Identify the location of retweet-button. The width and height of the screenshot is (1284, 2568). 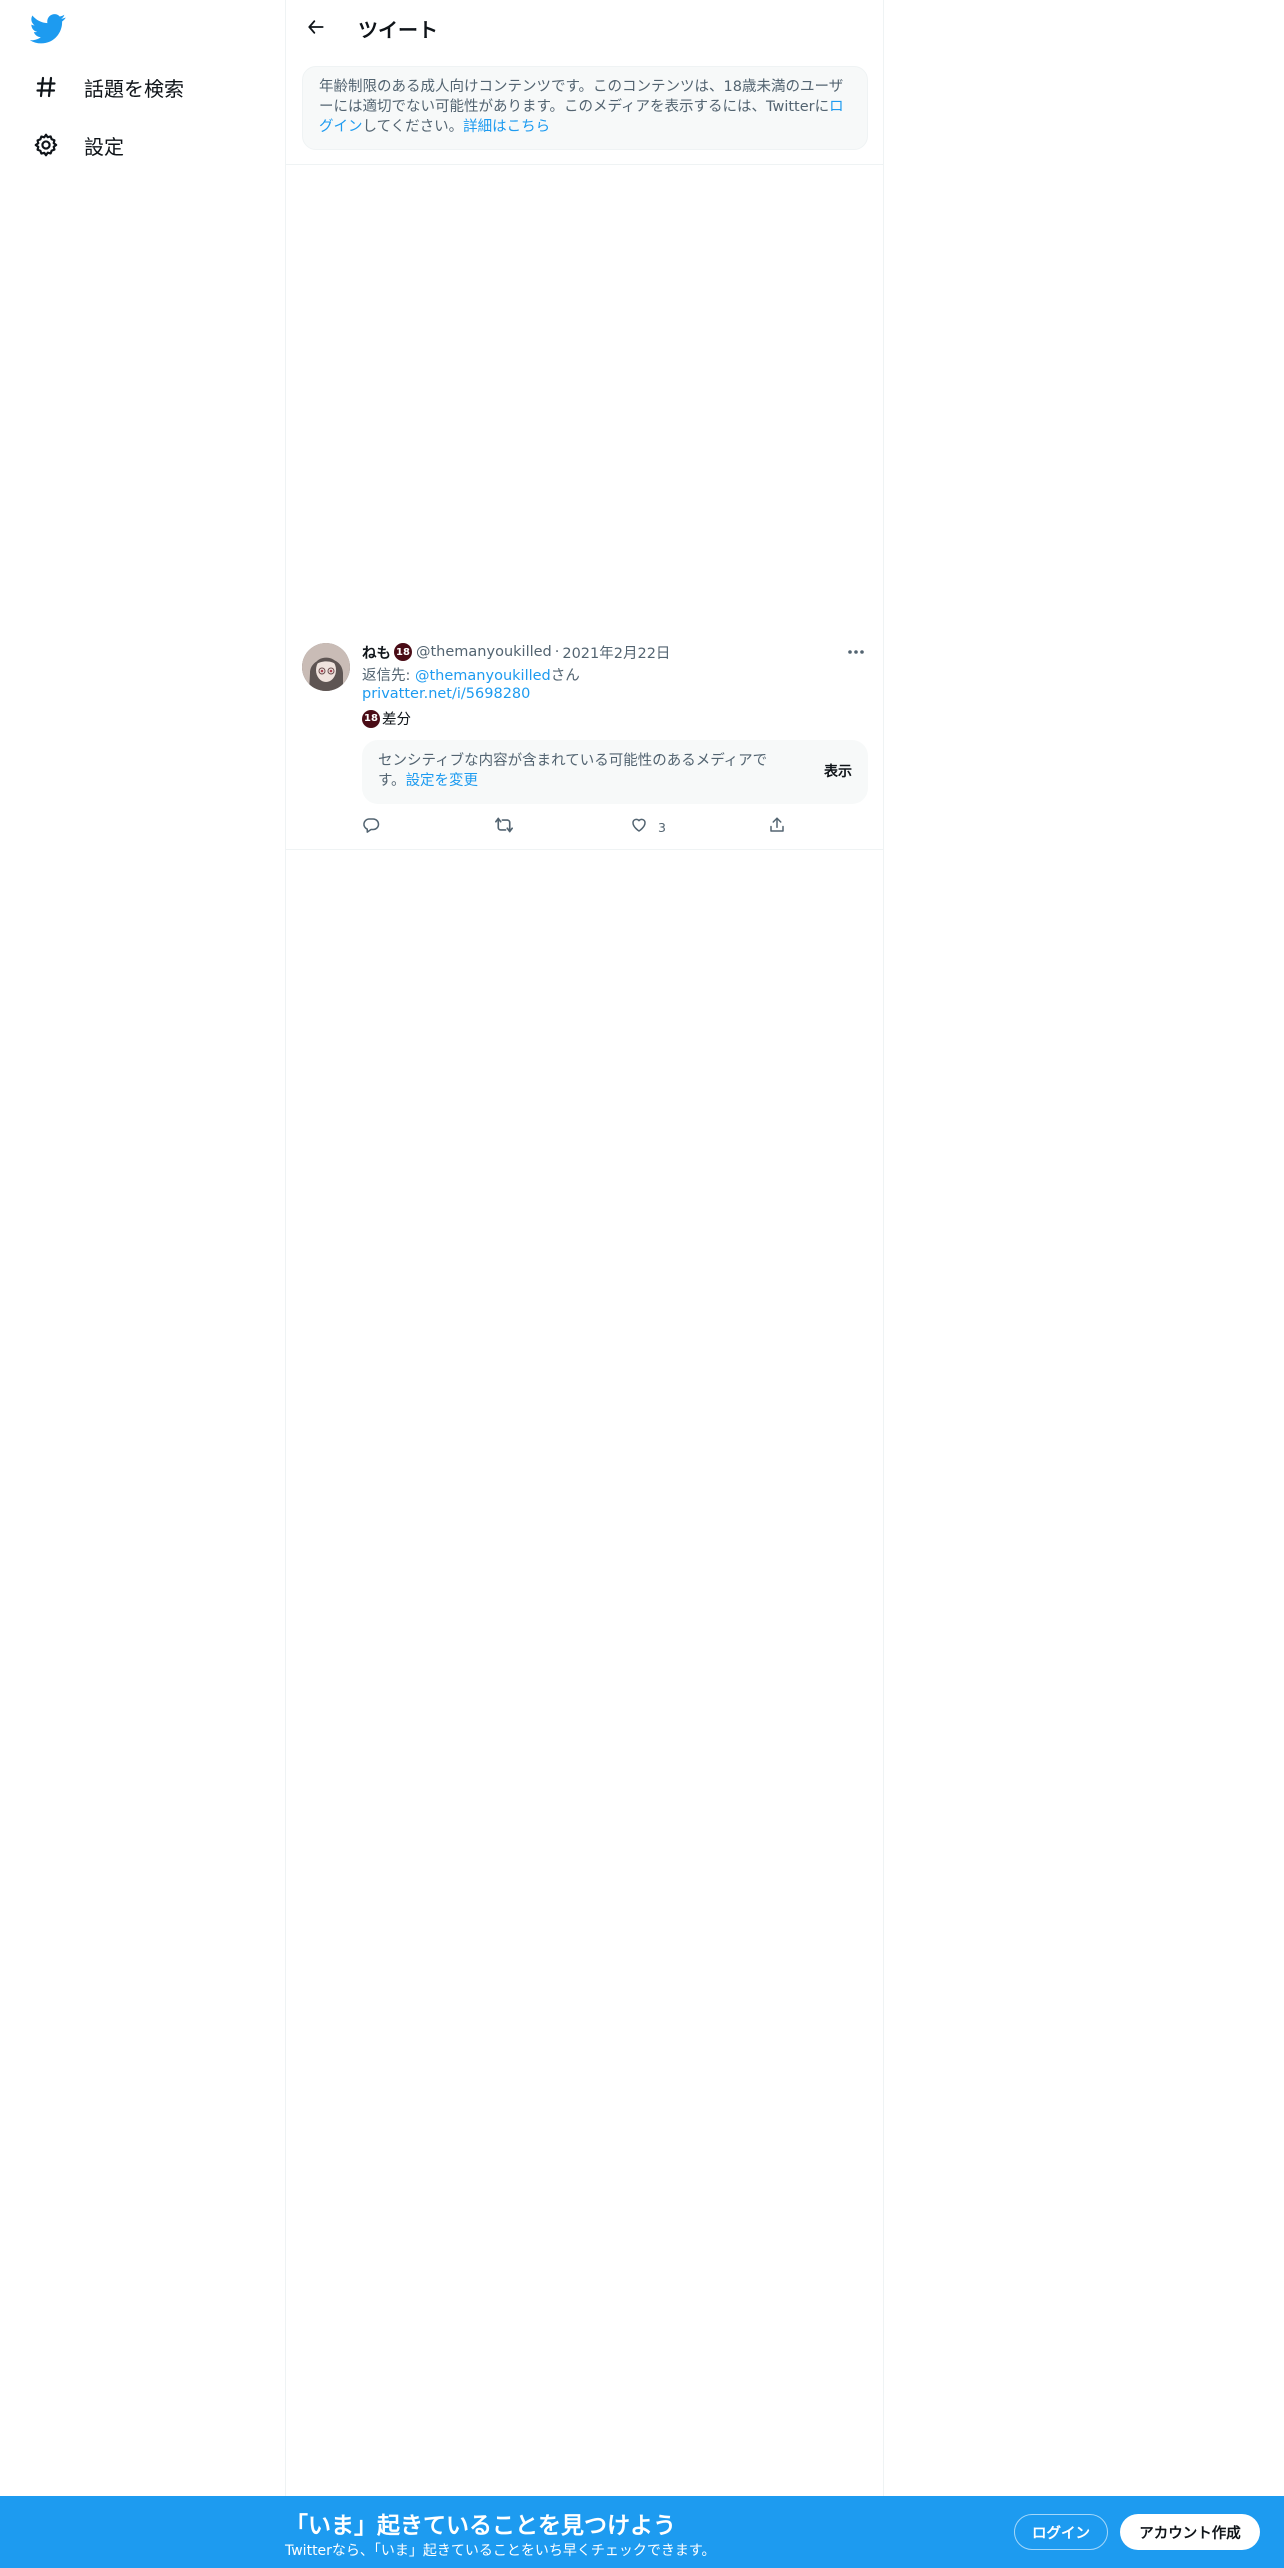
(504, 827).